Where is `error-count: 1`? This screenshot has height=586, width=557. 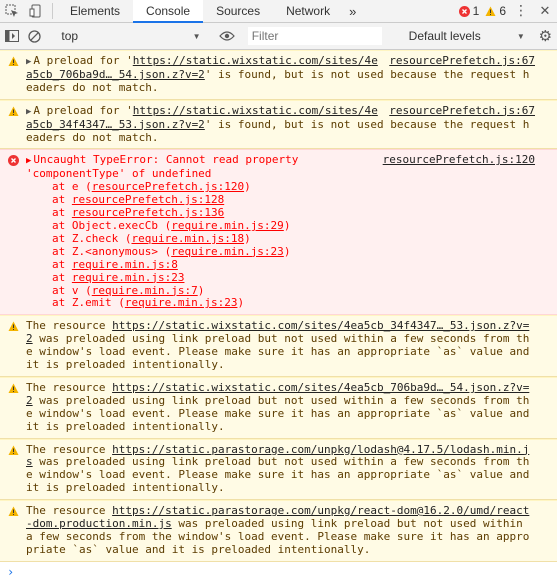
error-count: 1 is located at coordinates (476, 11).